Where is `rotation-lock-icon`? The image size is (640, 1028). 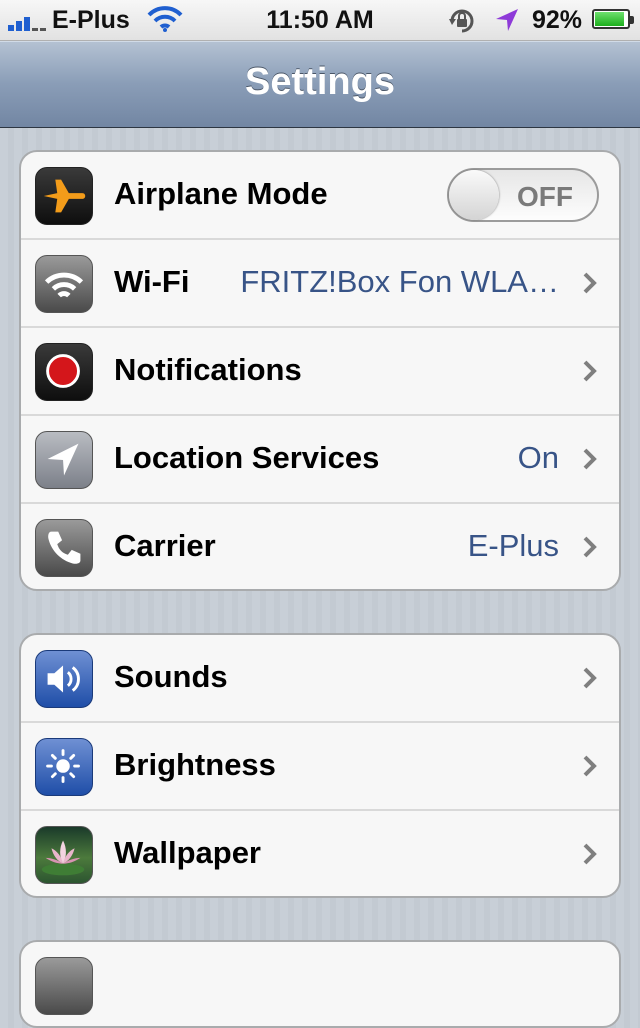 rotation-lock-icon is located at coordinates (461, 21).